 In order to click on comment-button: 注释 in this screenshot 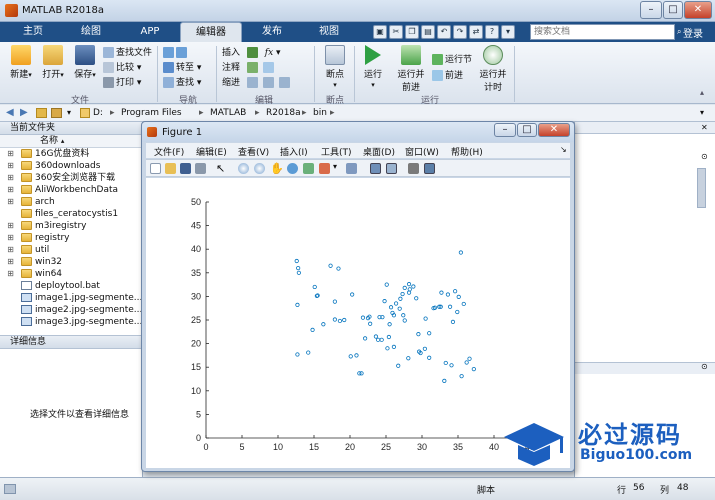, I will do `click(249, 68)`.